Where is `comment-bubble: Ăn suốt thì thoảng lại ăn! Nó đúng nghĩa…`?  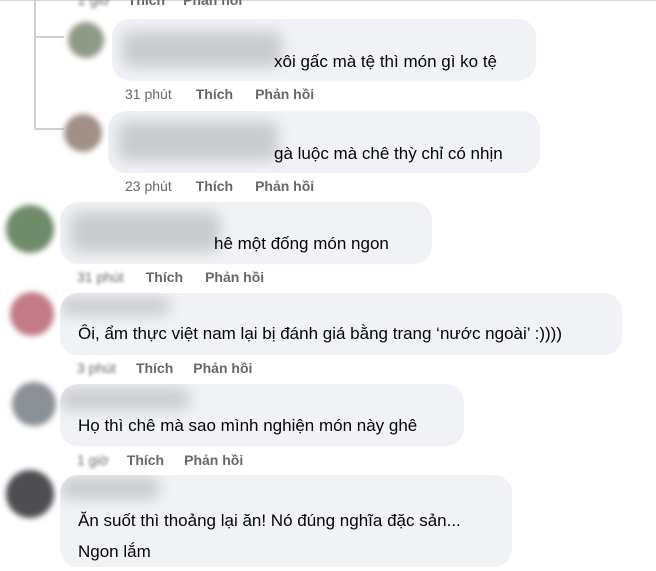
comment-bubble: Ăn suốt thì thoảng lại ăn! Nó đúng nghĩa… is located at coordinates (286, 521).